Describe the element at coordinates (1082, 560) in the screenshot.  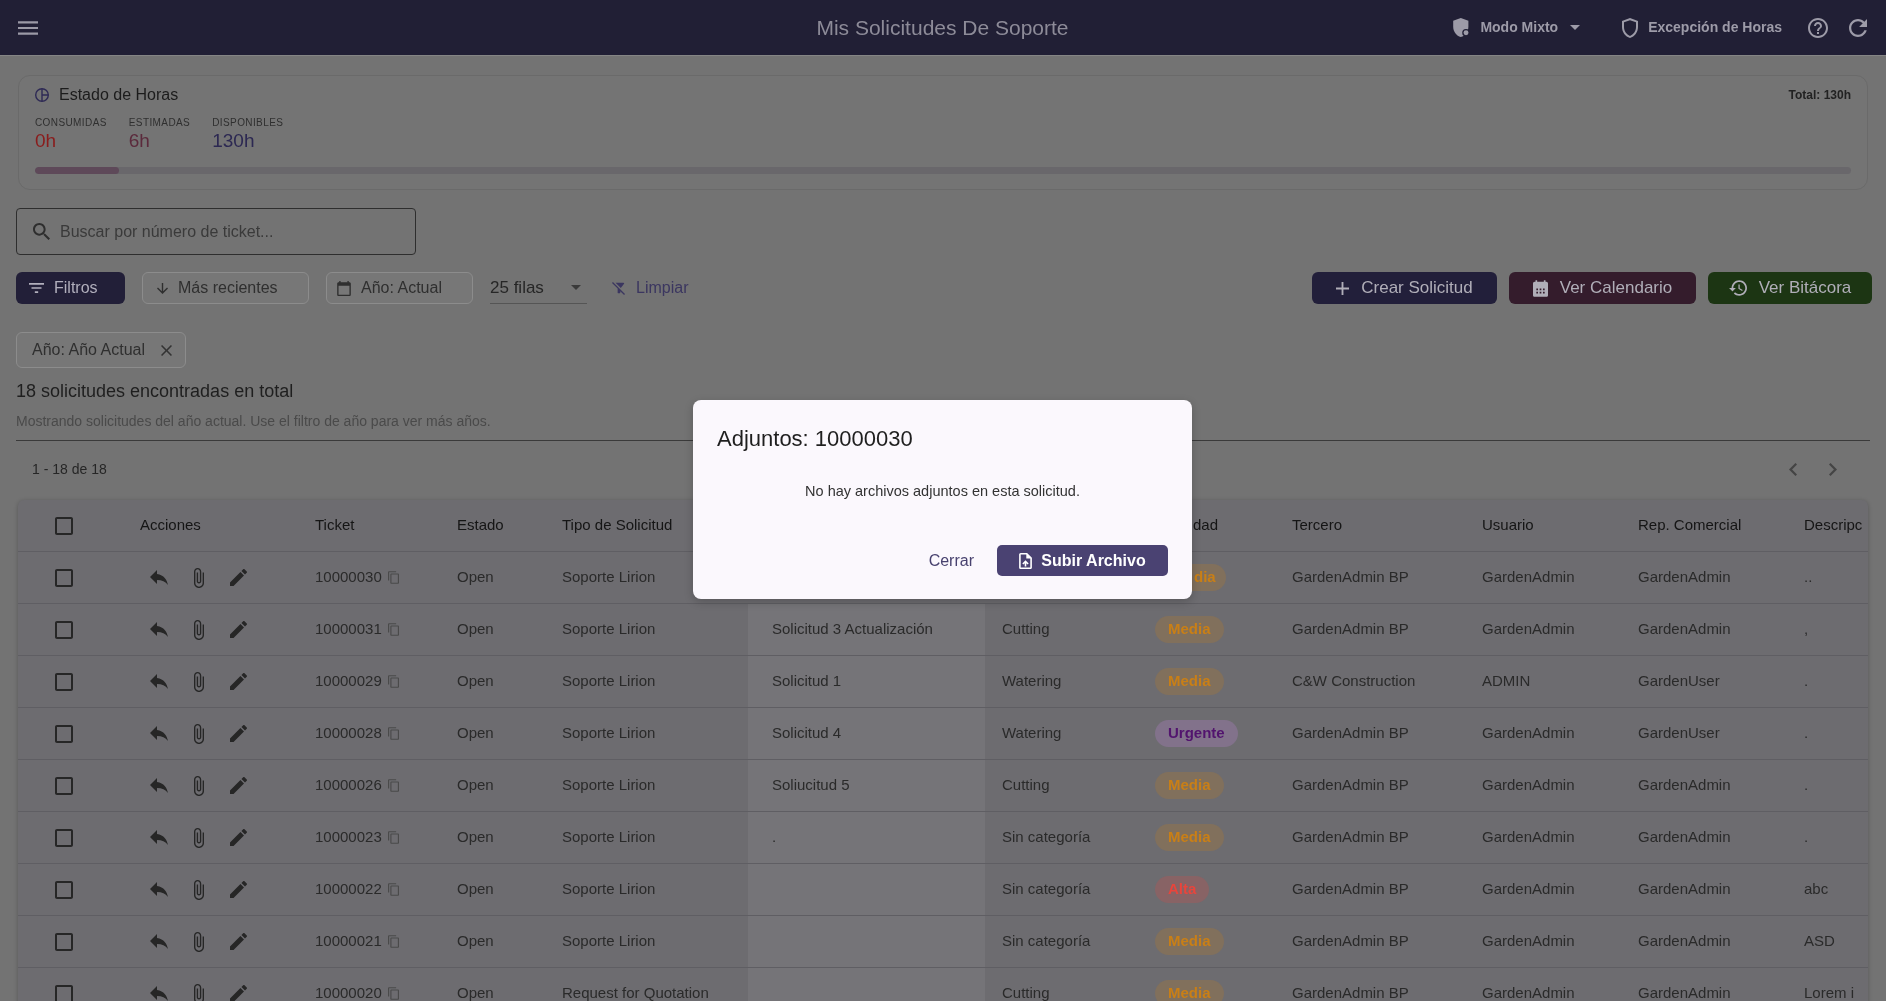
I see `upload-button: Subir Archivo` at that location.